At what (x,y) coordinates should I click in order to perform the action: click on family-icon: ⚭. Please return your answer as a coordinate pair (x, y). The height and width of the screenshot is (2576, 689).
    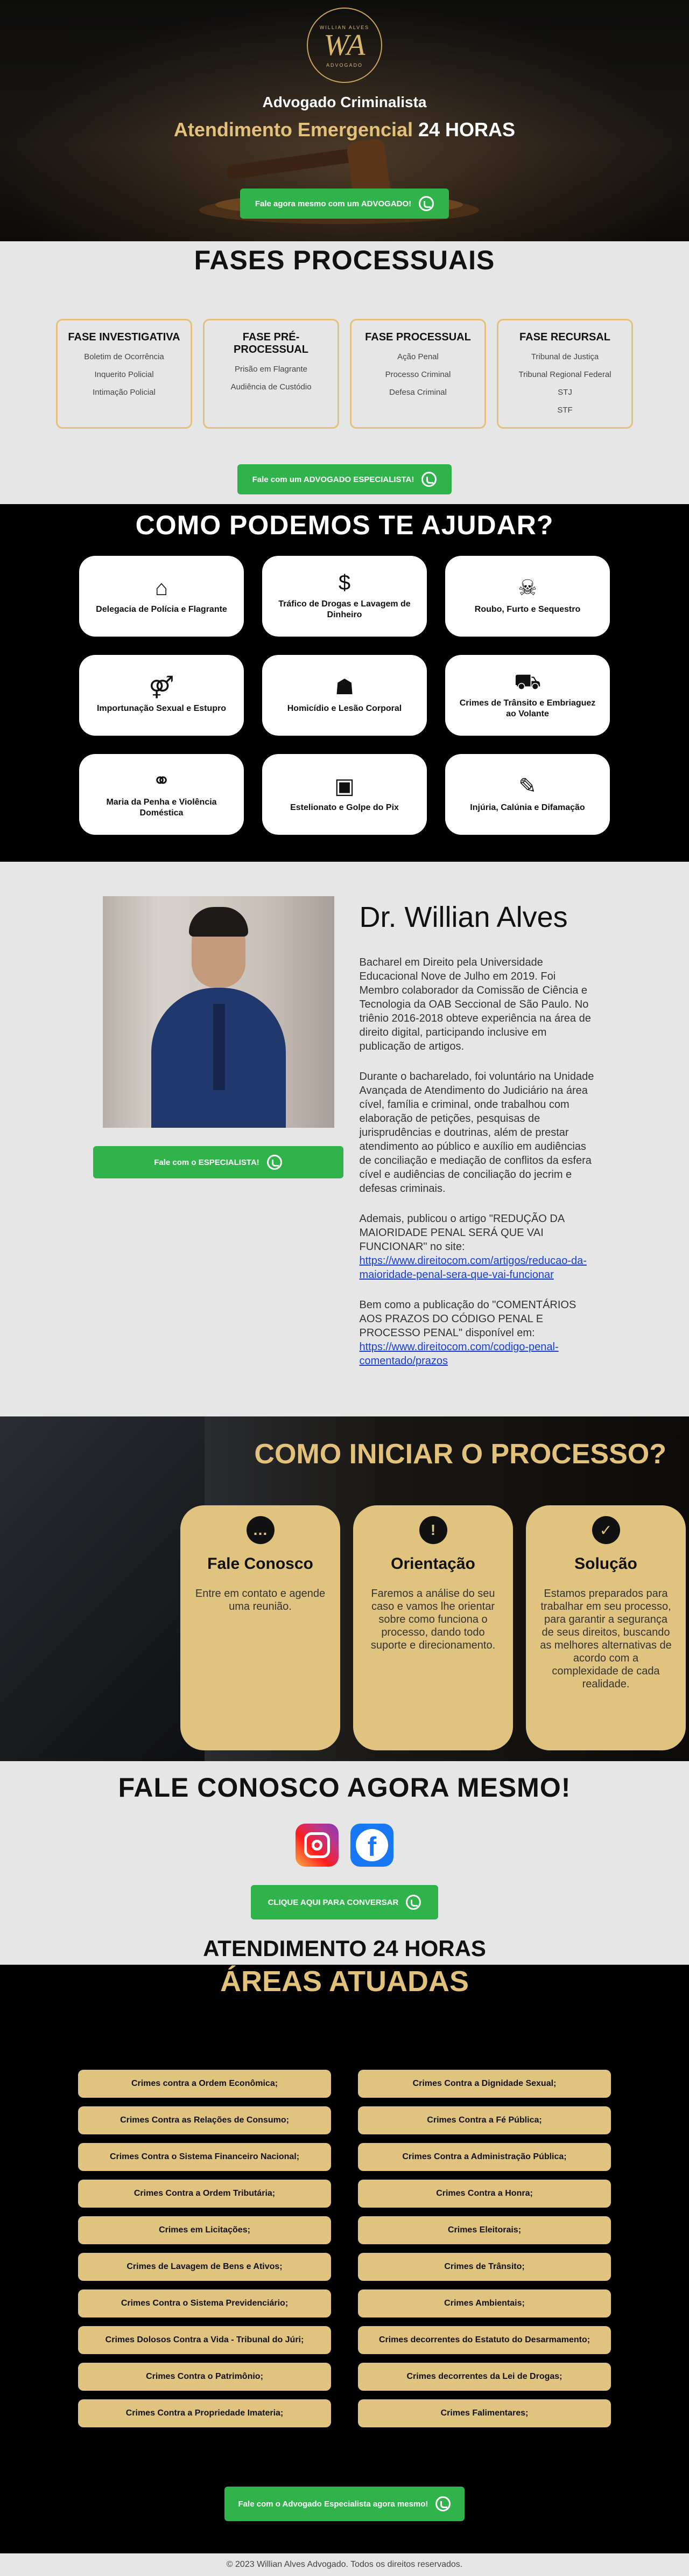
    Looking at the image, I should click on (162, 781).